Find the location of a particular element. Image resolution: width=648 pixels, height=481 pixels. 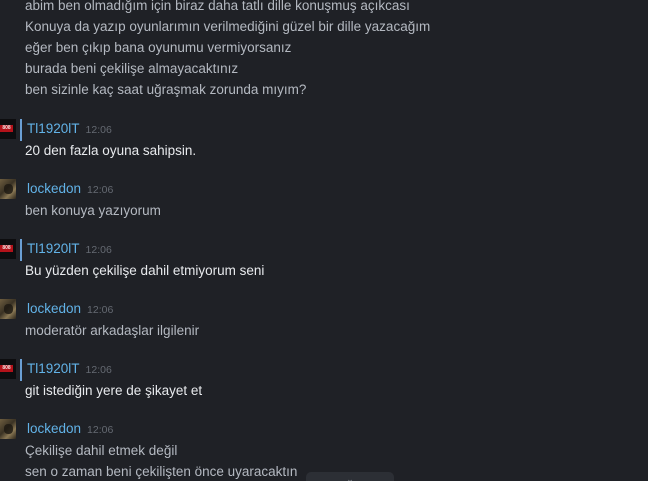

message-line: 20 den fazla oyuna sahipsin. is located at coordinates (111, 150).